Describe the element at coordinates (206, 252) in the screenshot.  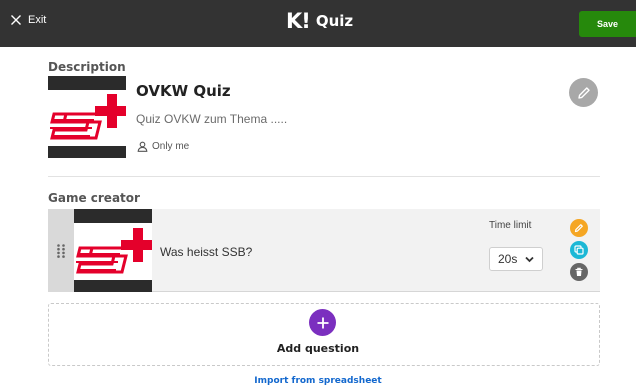
I see `question-text: Was heisst SSB?` at that location.